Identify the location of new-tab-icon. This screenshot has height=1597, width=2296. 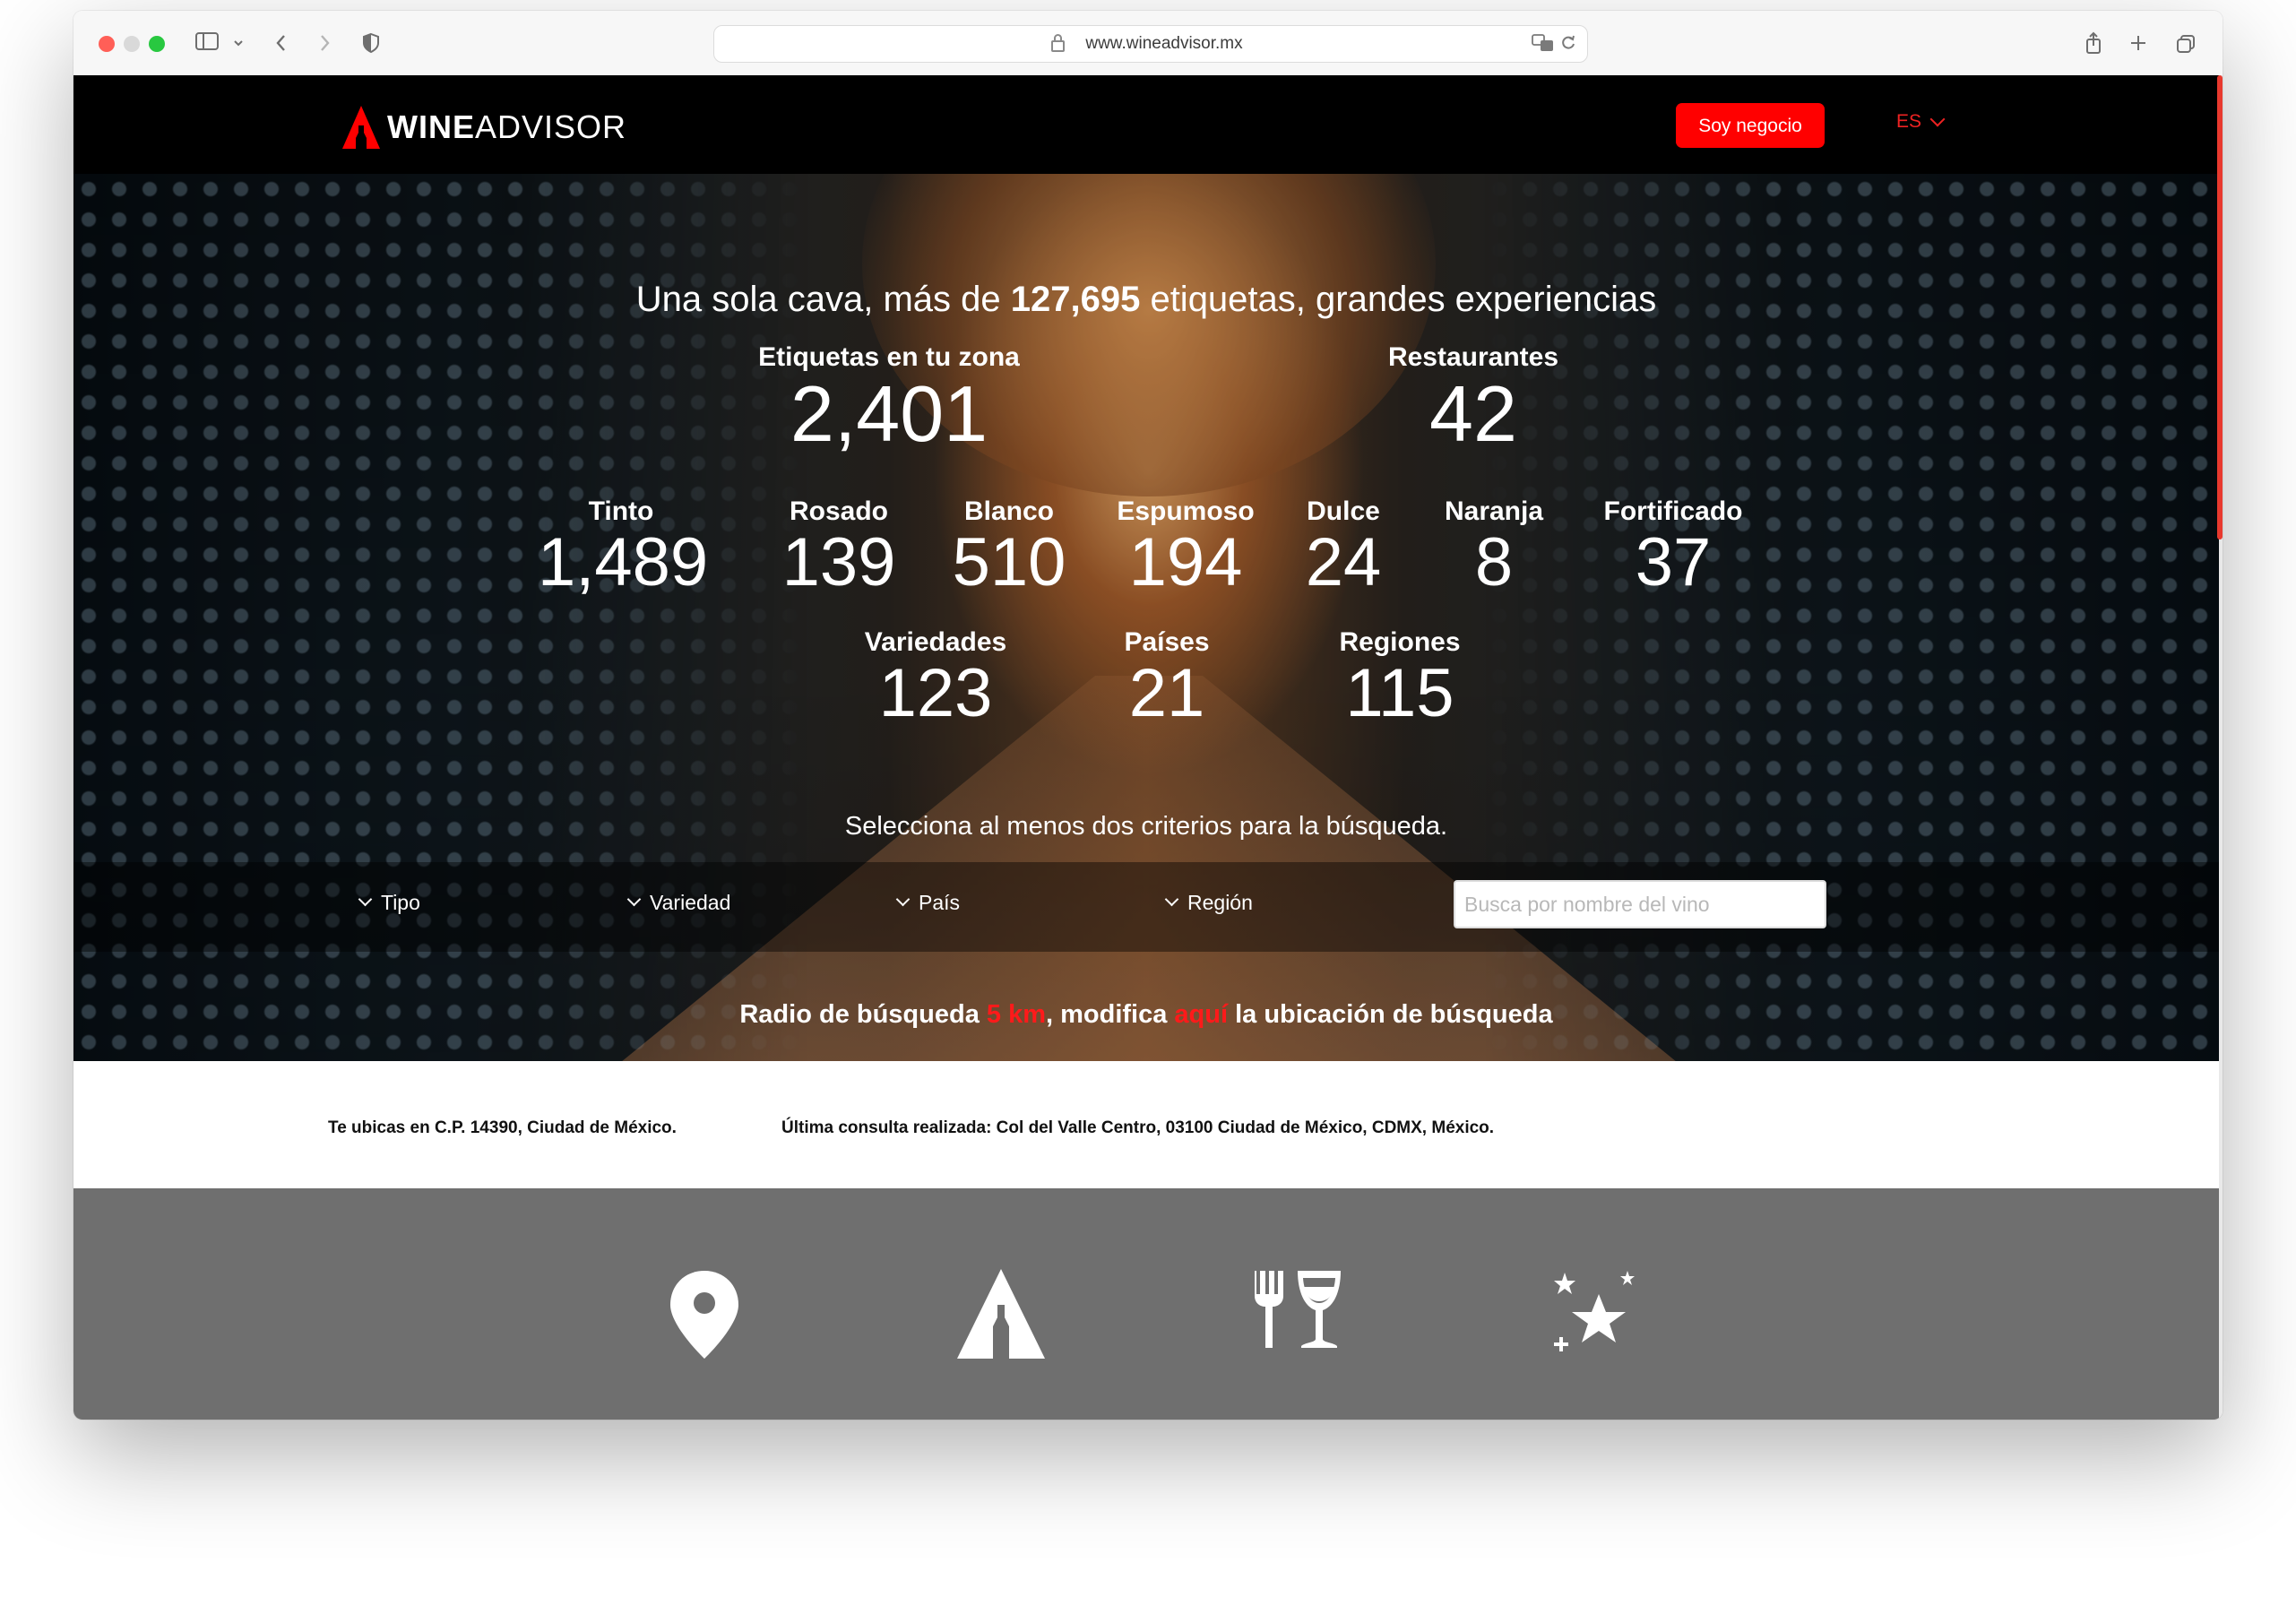
(2138, 43).